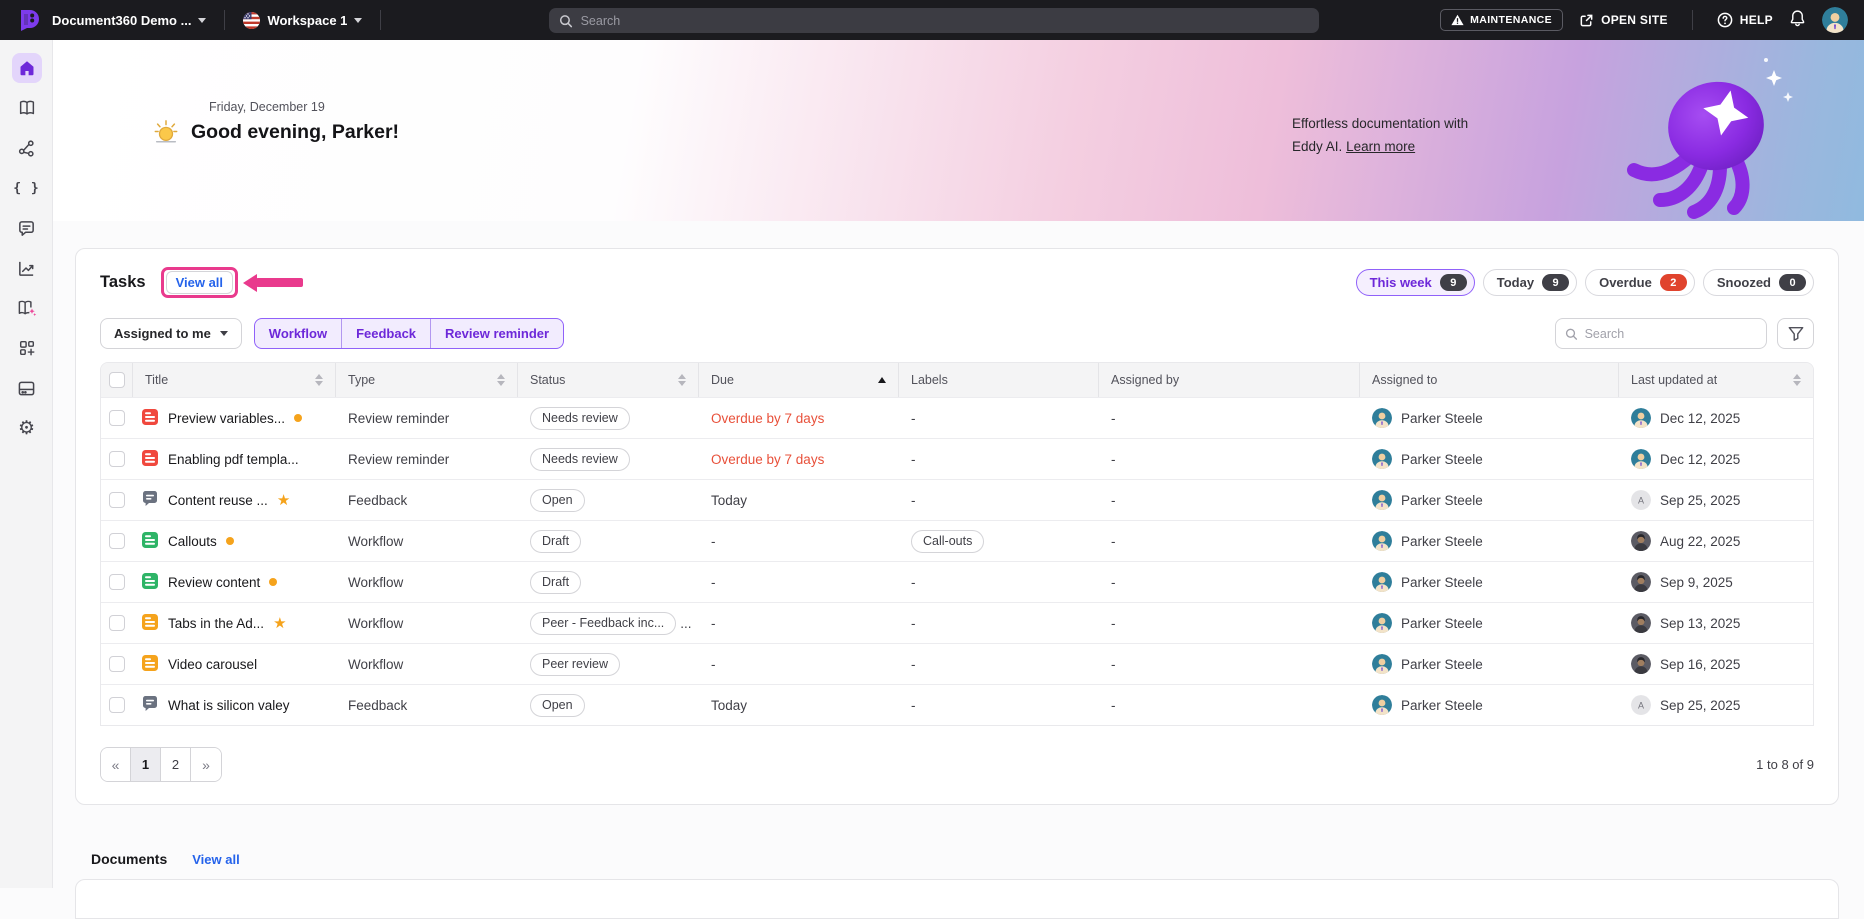 Image resolution: width=1864 pixels, height=919 pixels. Describe the element at coordinates (713, 664) in the screenshot. I see `task-due: -` at that location.